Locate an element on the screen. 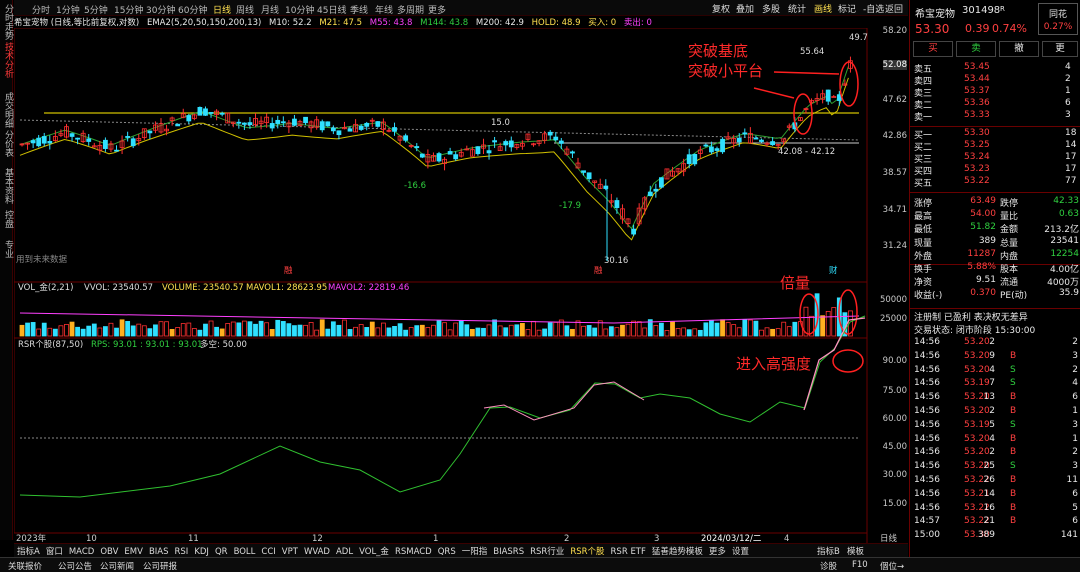 The width and height of the screenshot is (1080, 572). indicator-tab-17: 一阳指 is located at coordinates (475, 551).